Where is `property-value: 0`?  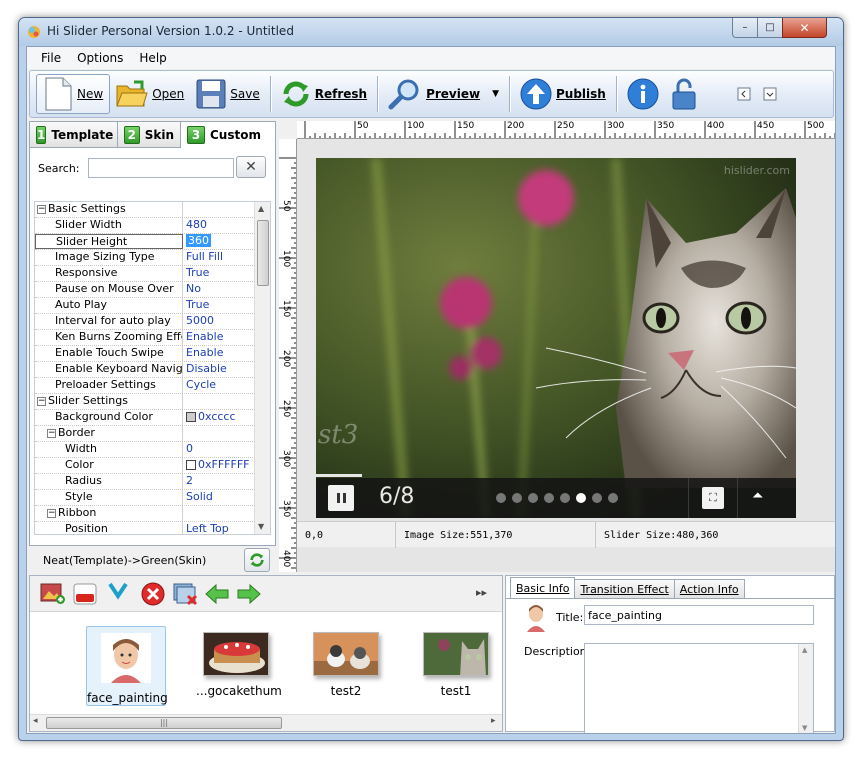
property-value: 0 is located at coordinates (219, 449).